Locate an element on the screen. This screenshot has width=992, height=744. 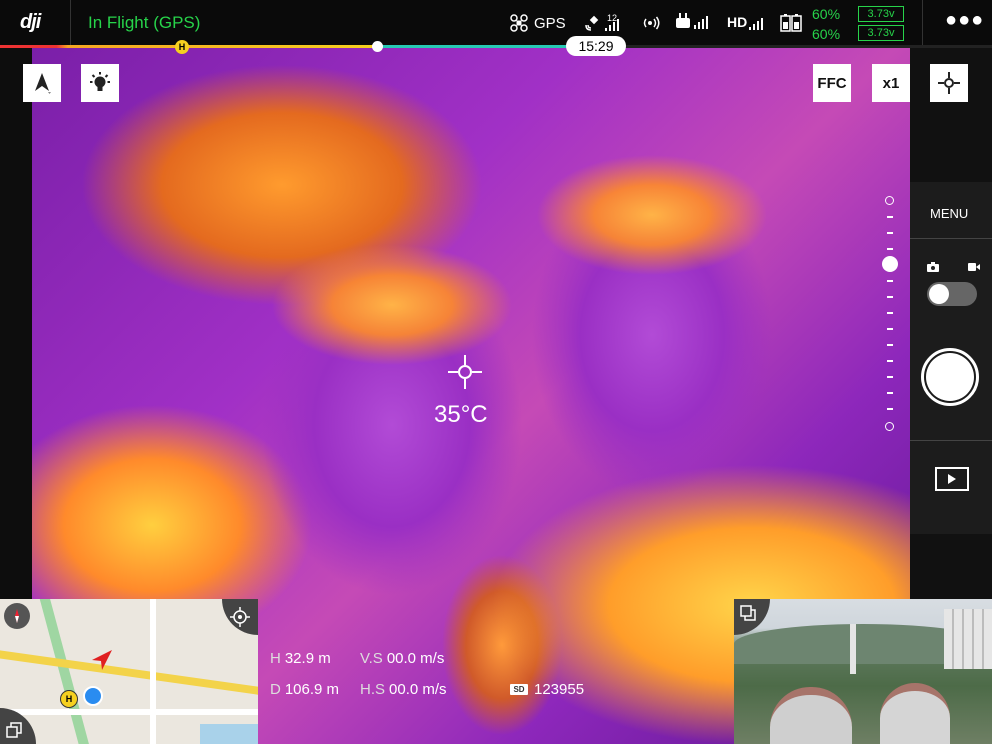
spot-meter-reticle-icon is located at coordinates (465, 372).